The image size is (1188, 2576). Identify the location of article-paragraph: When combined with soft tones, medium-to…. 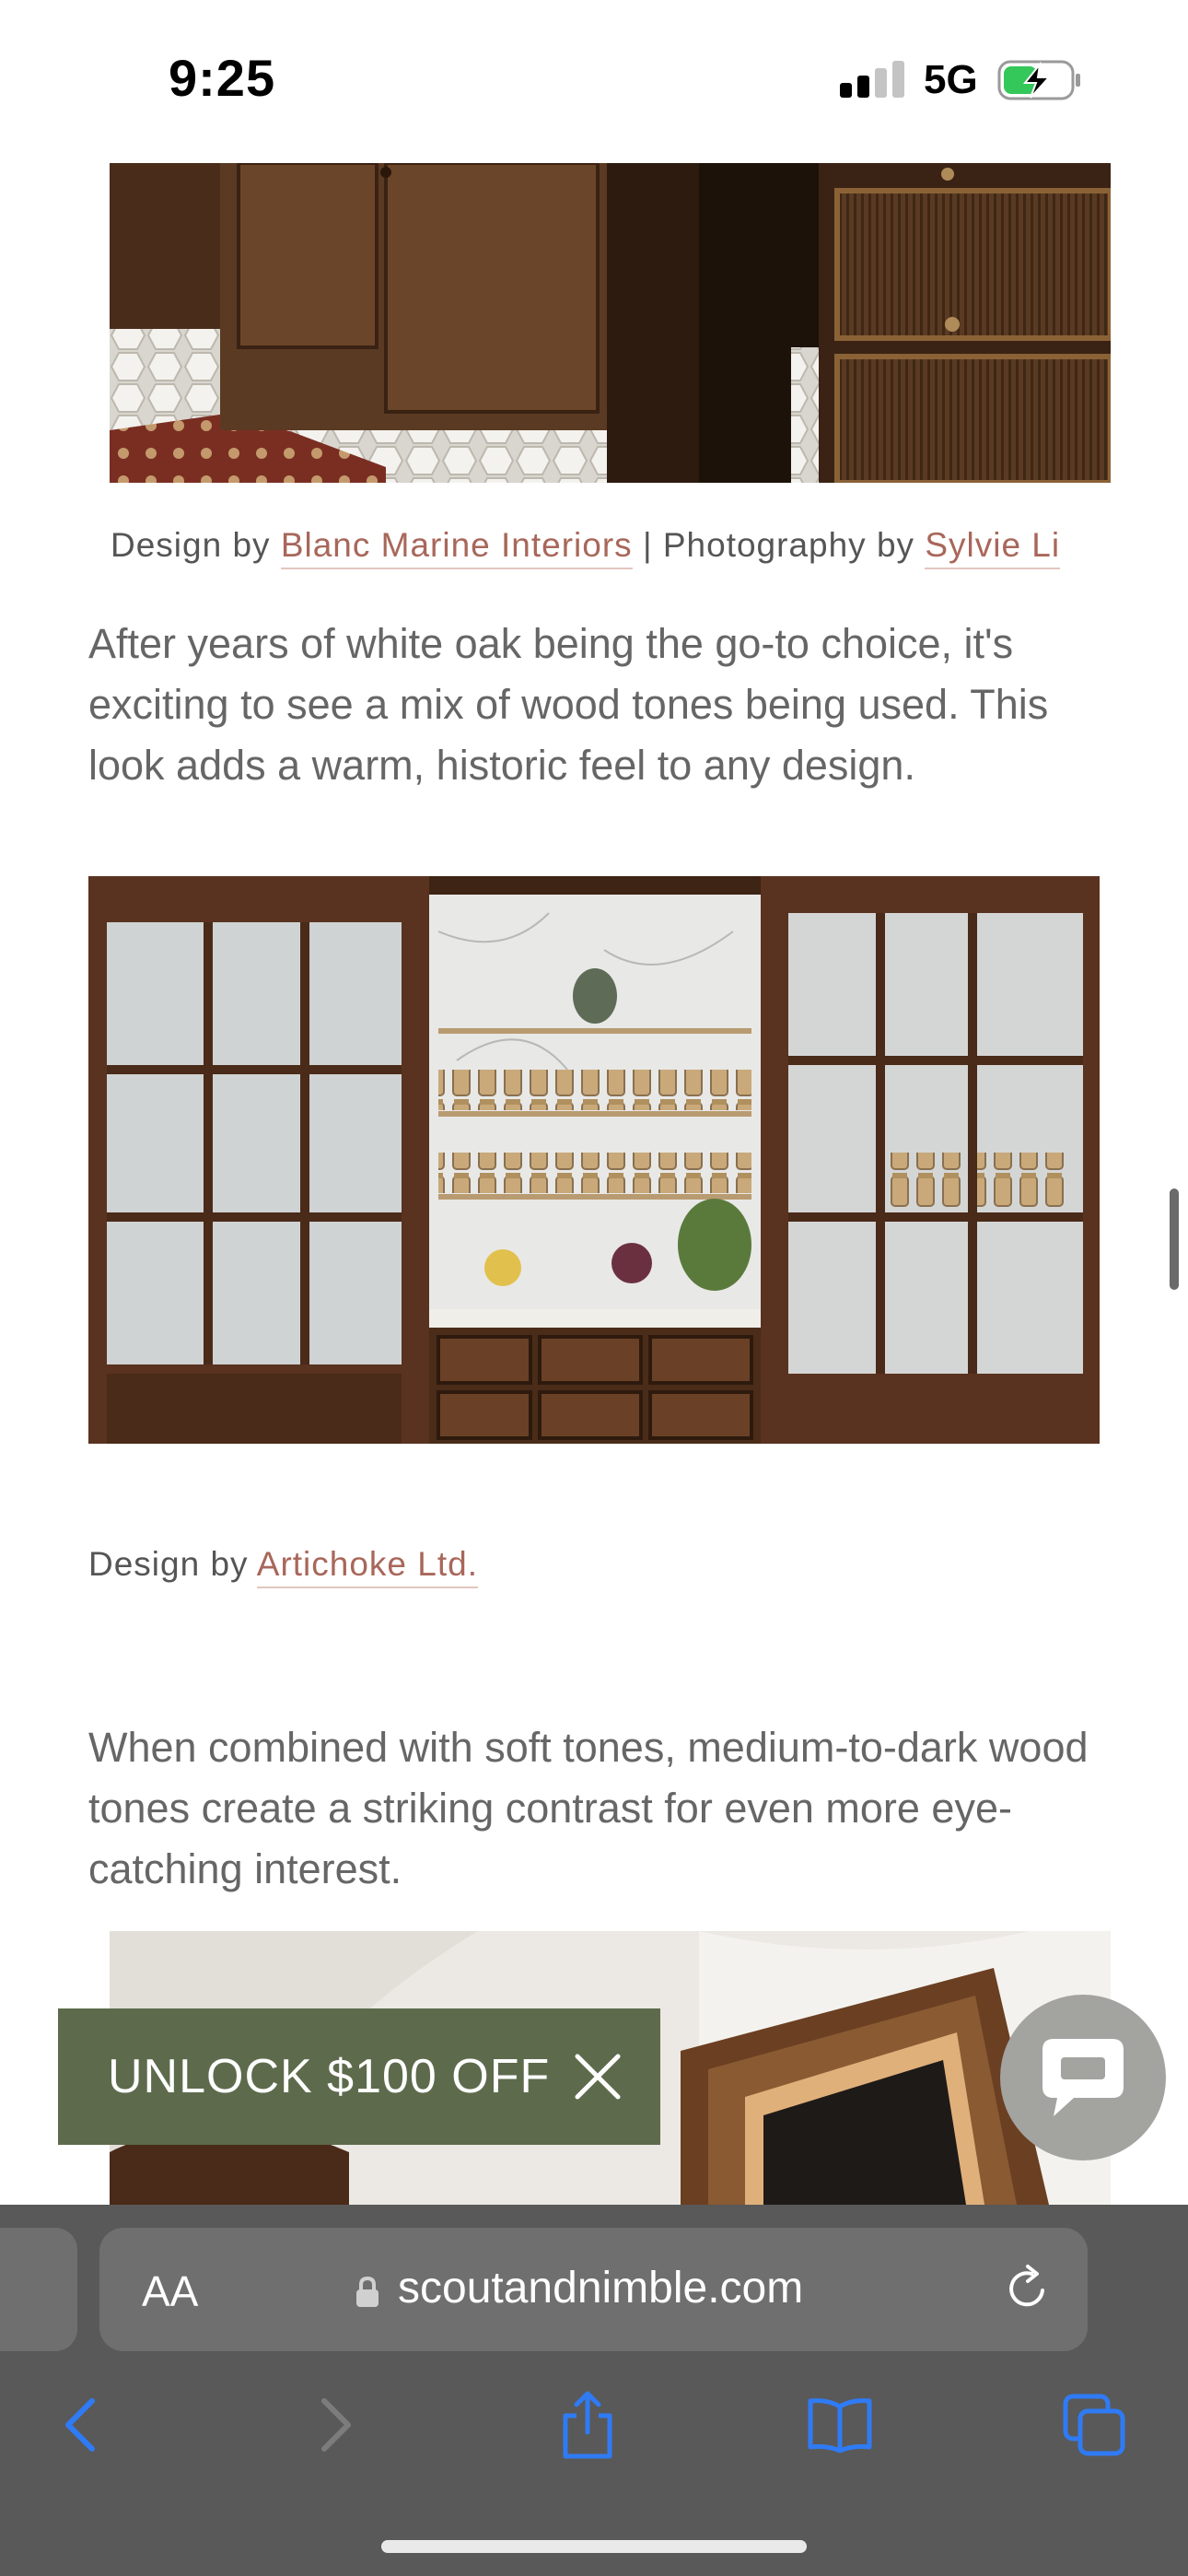
(588, 1808).